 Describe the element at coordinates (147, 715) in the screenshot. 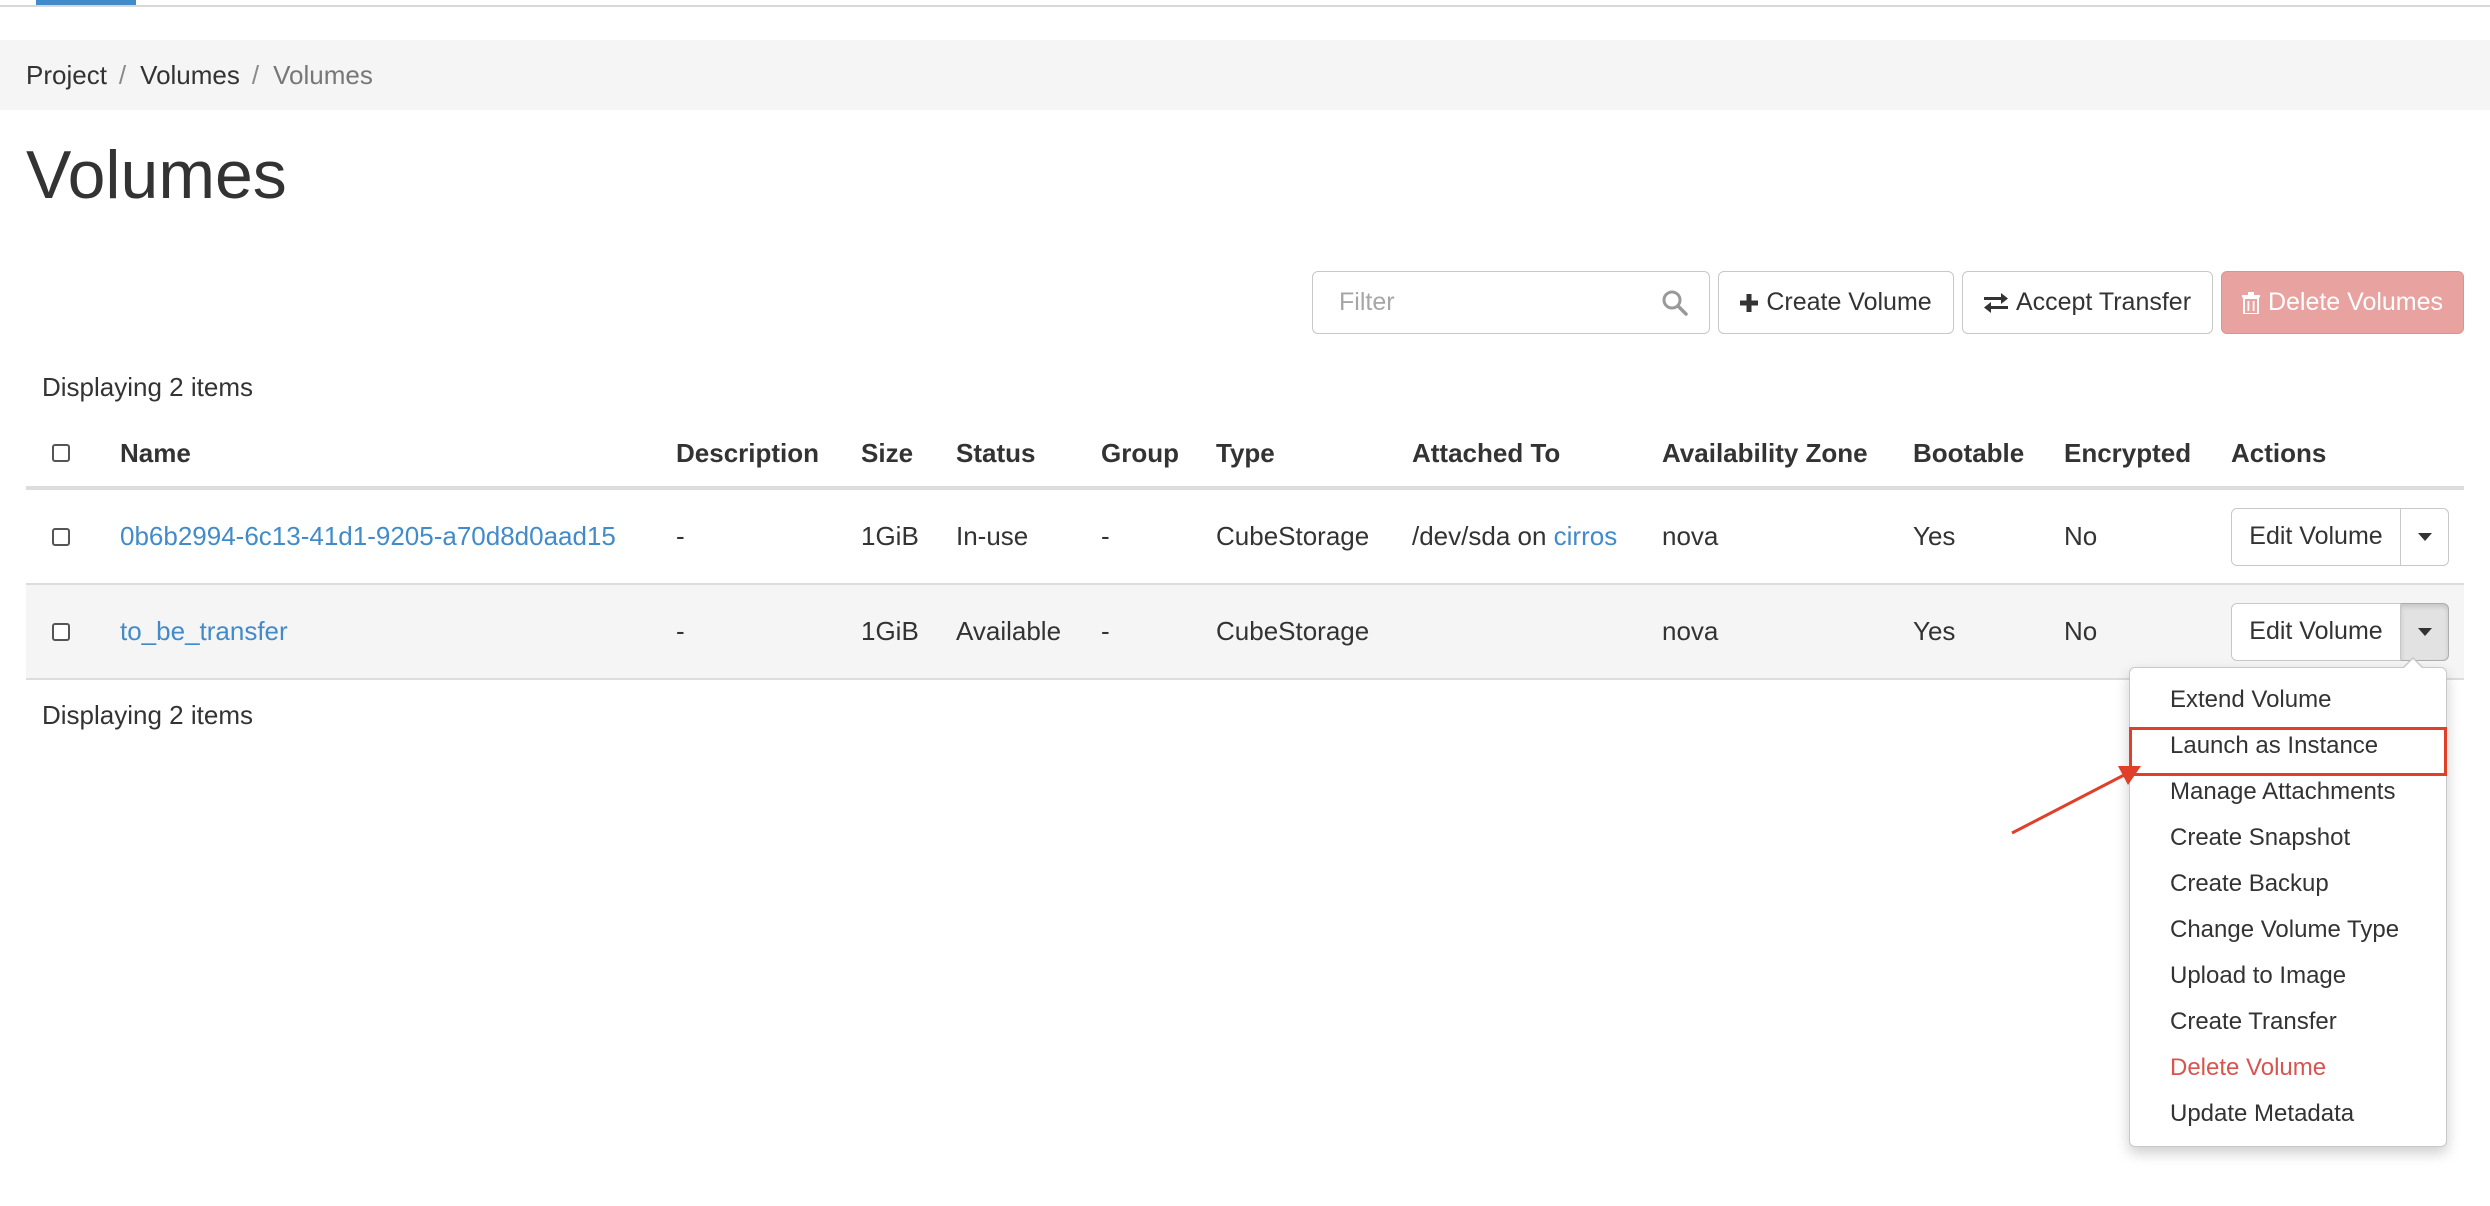

I see `item-count-bottom: Displaying 2 items` at that location.